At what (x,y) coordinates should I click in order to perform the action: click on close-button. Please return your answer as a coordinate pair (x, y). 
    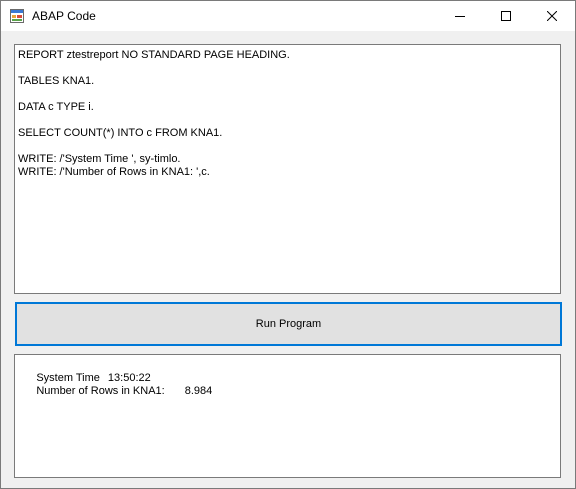
    Looking at the image, I should click on (552, 16).